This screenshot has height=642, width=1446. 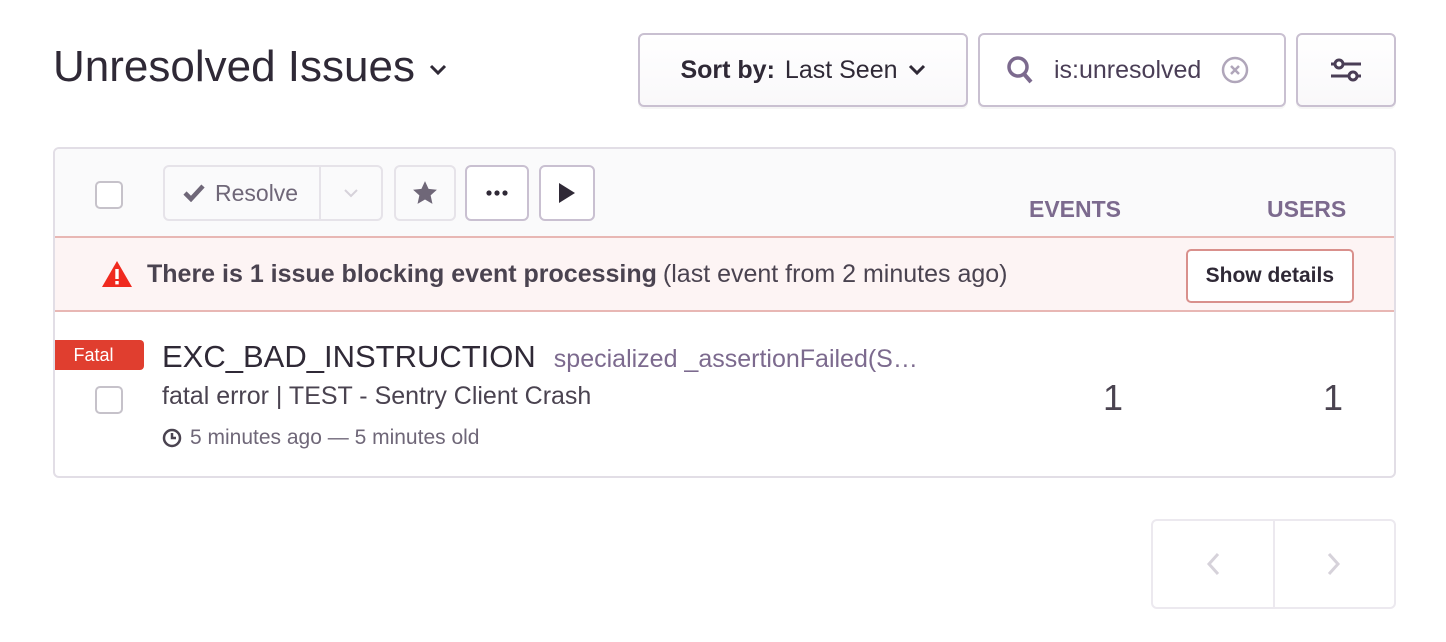 What do you see at coordinates (1075, 209) in the screenshot?
I see `column-header-events: EVENTS` at bounding box center [1075, 209].